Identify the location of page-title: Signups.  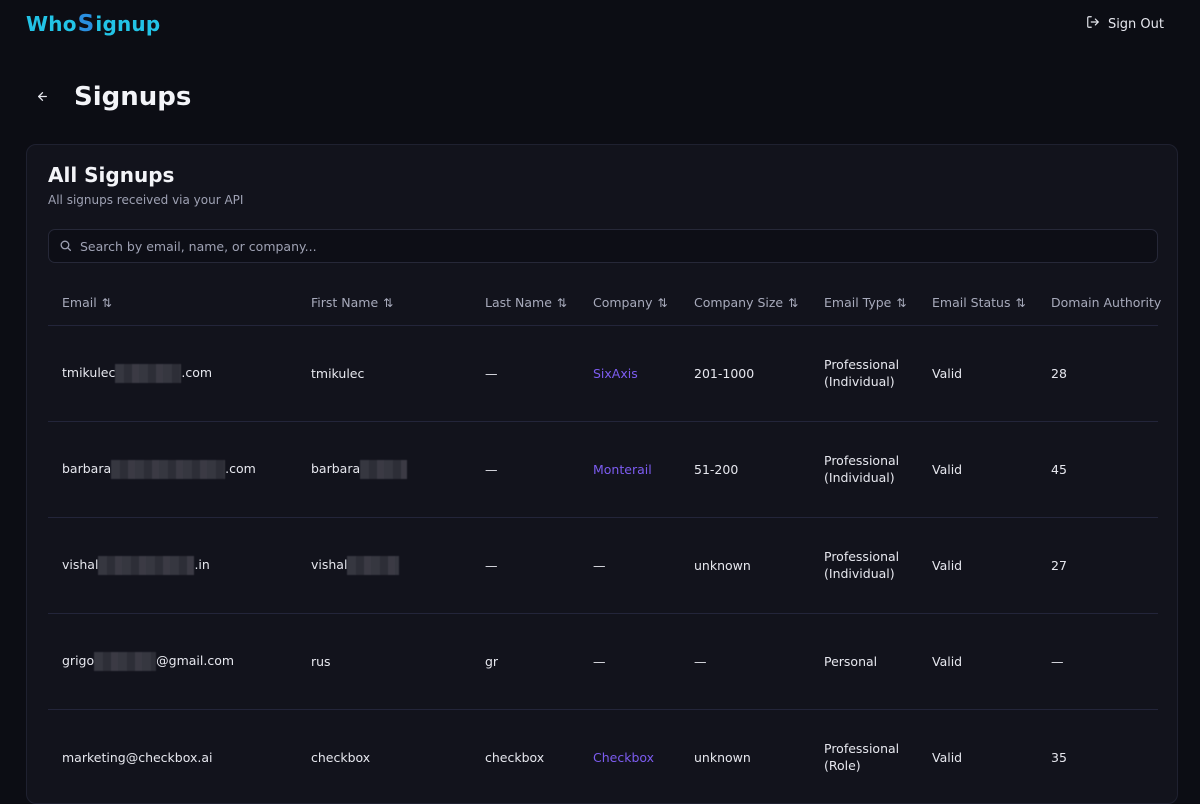
(133, 97).